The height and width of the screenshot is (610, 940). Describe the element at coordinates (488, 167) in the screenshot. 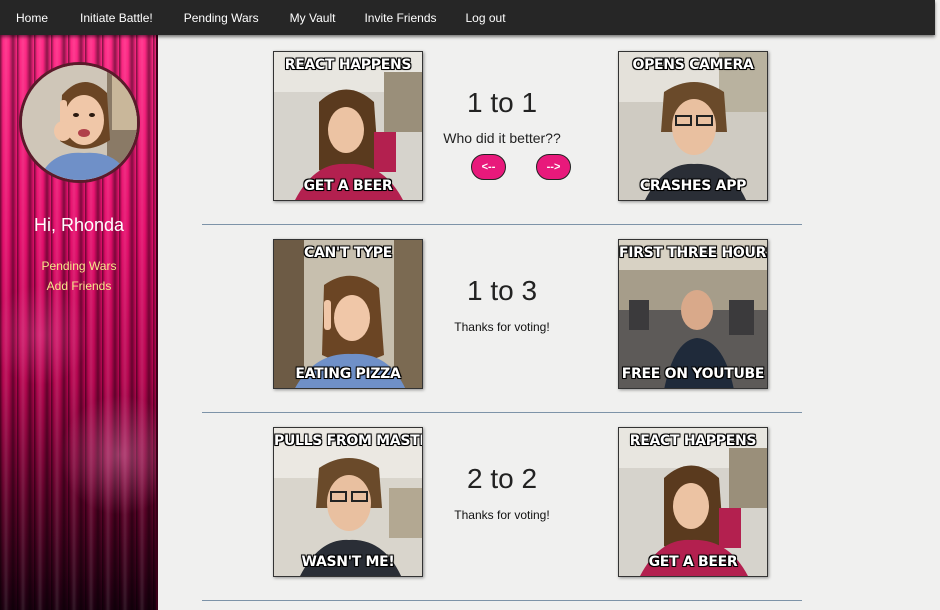

I see `vote-left-button: <--` at that location.